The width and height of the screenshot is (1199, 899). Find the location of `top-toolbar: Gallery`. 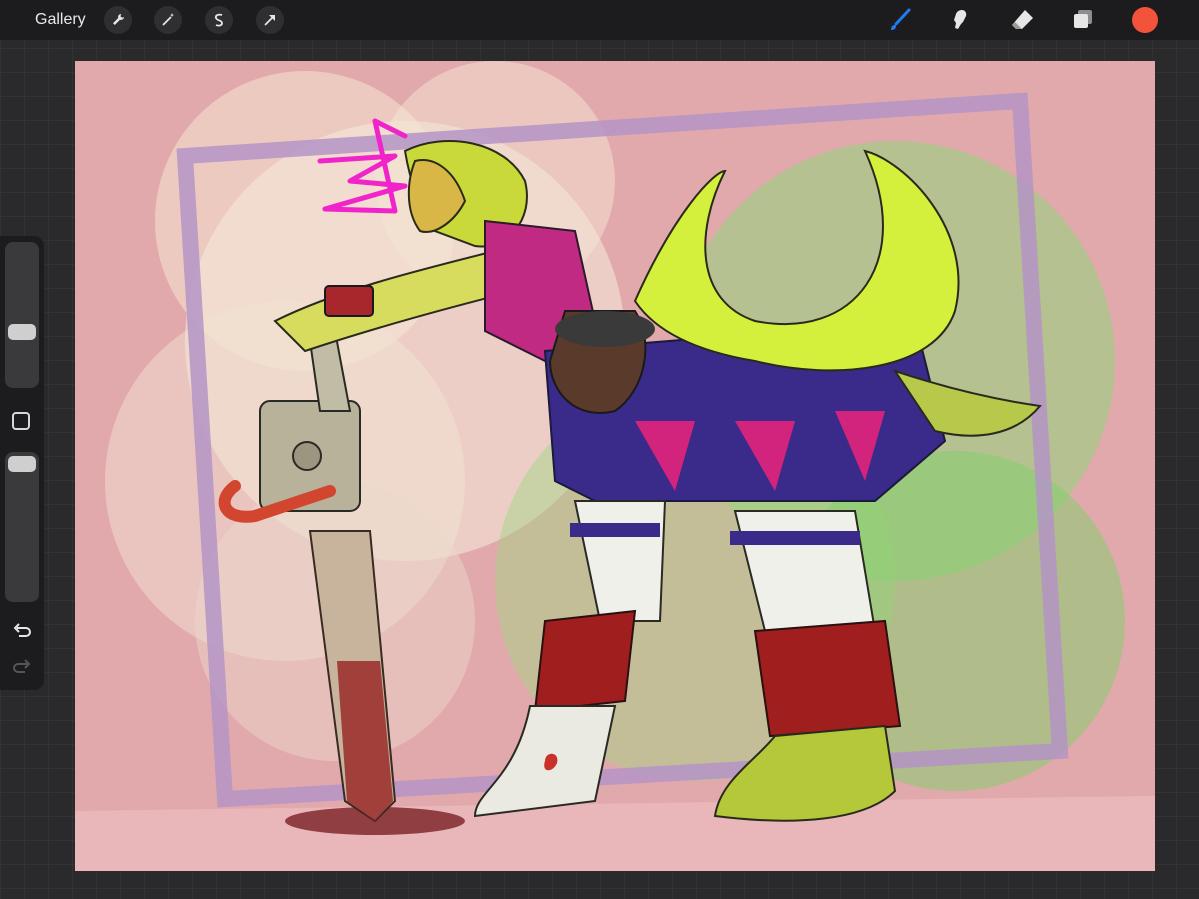

top-toolbar: Gallery is located at coordinates (599, 20).